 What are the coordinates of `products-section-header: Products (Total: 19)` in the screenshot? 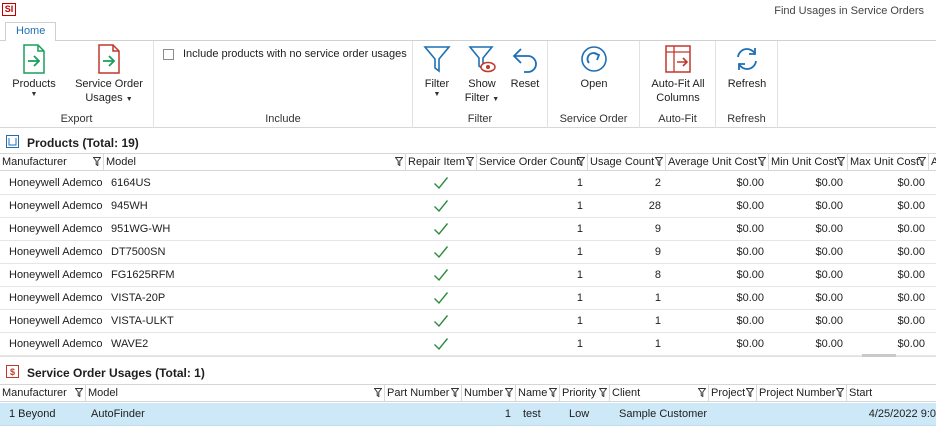 It's located at (468, 142).